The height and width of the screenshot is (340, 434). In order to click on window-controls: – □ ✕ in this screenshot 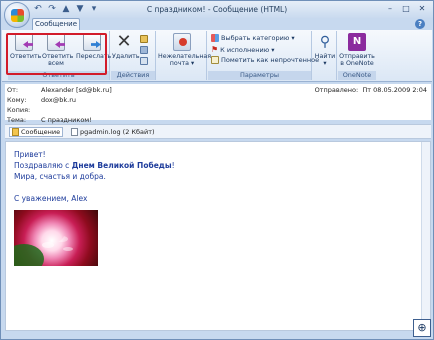, I will do `click(406, 8)`.